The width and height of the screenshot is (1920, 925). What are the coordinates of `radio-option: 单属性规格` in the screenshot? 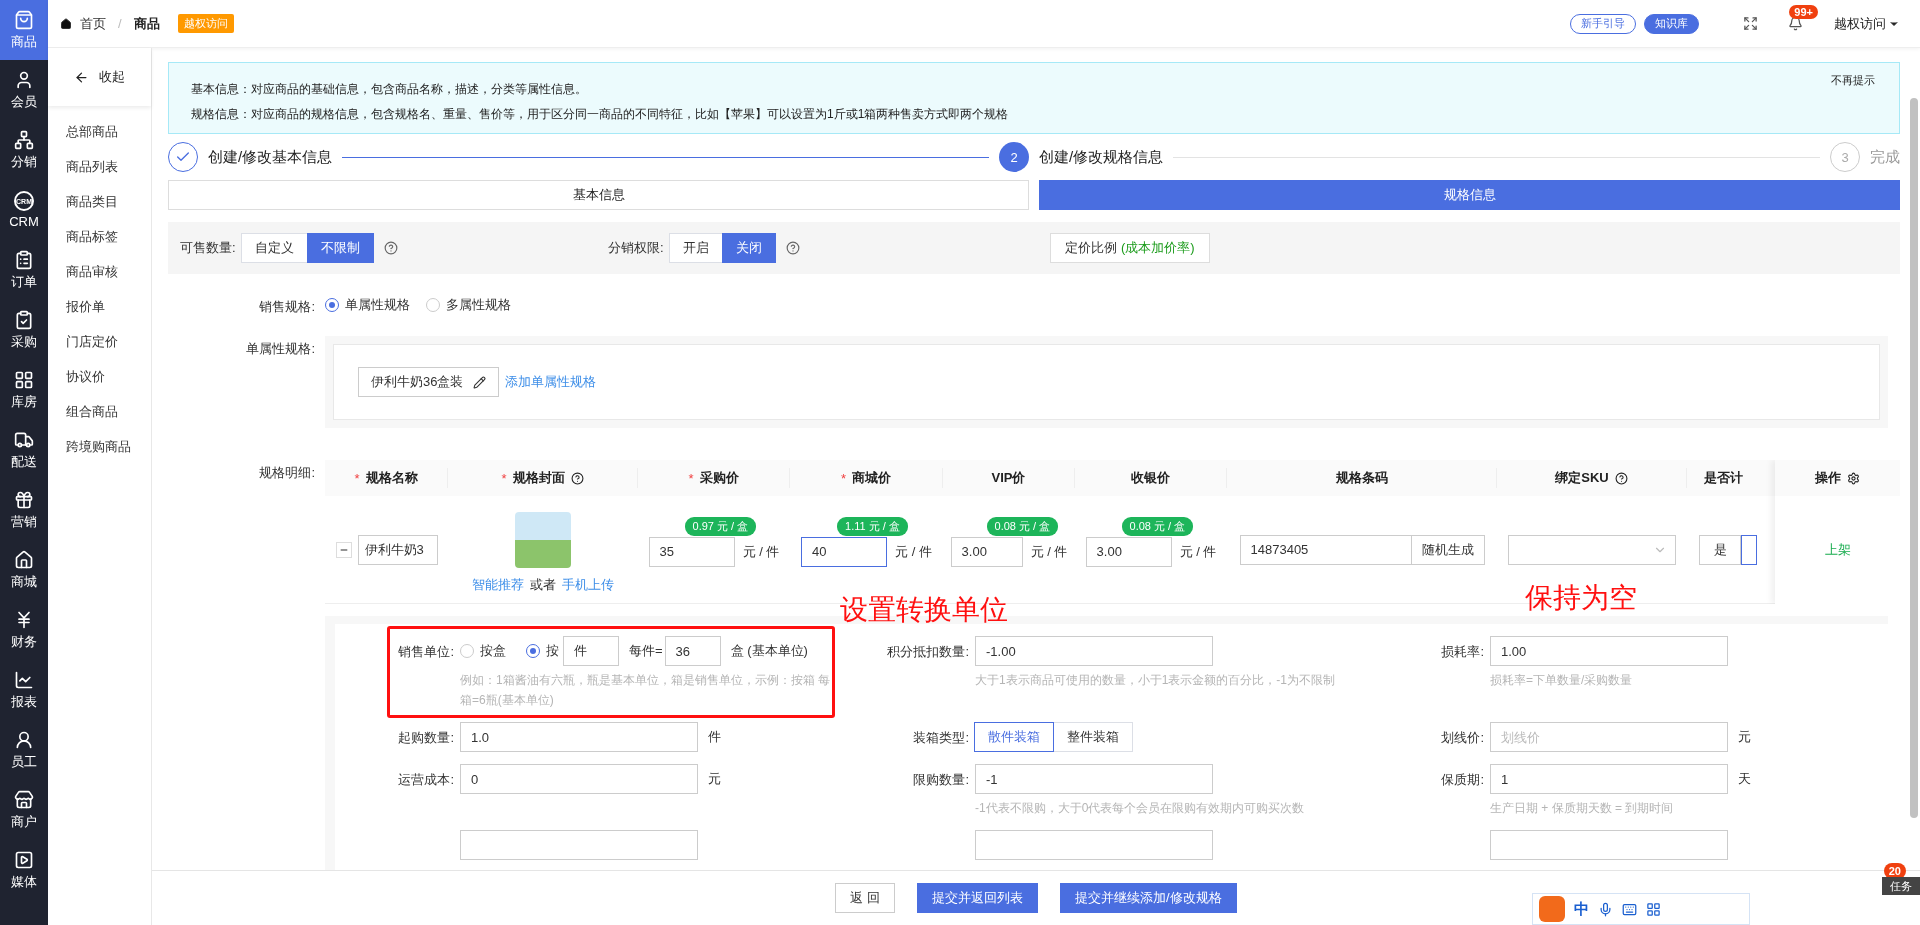 It's located at (367, 305).